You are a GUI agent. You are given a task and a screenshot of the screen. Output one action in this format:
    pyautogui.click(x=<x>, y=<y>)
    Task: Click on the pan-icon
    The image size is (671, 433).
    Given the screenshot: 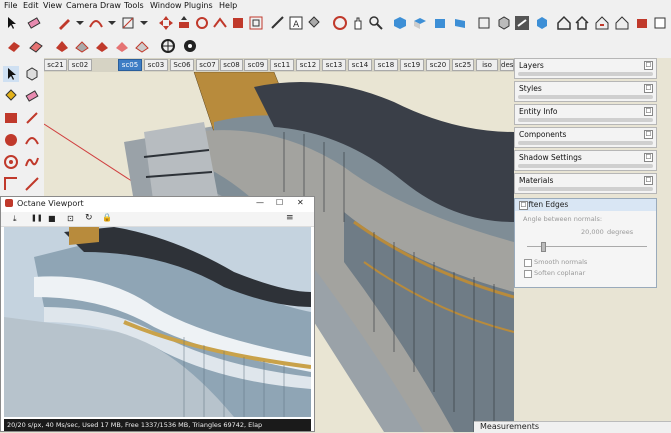 What is the action you would take?
    pyautogui.click(x=358, y=23)
    